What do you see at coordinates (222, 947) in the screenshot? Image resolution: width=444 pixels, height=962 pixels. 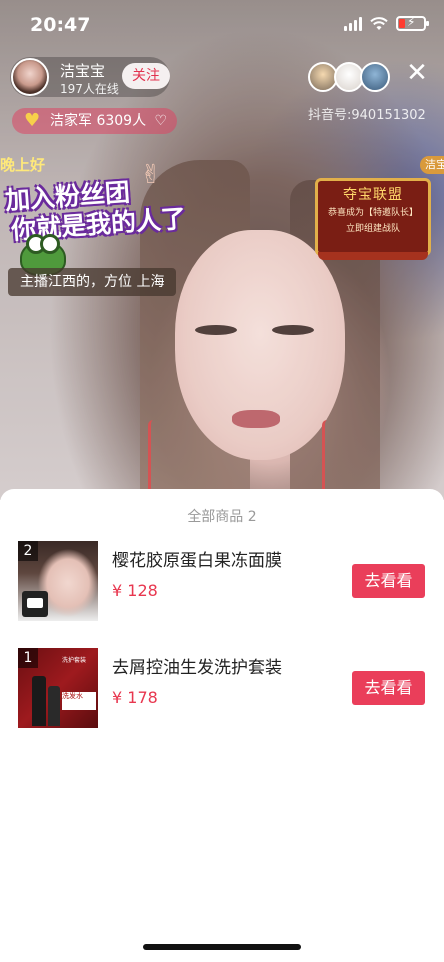 I see `home-indicator` at bounding box center [222, 947].